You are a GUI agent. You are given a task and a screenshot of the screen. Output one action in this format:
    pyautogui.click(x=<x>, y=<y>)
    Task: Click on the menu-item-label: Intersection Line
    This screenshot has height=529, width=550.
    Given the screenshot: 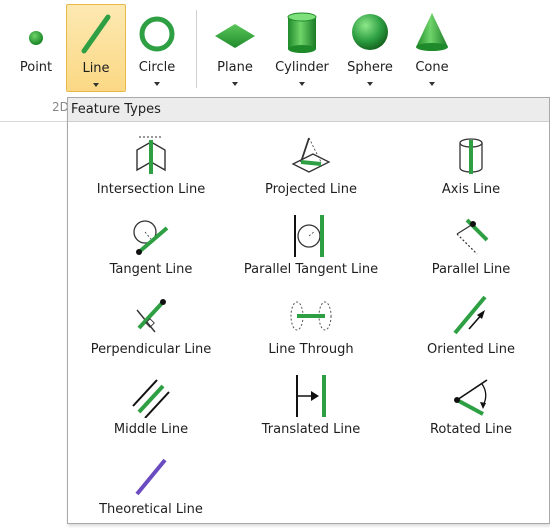 What is the action you would take?
    pyautogui.click(x=151, y=189)
    